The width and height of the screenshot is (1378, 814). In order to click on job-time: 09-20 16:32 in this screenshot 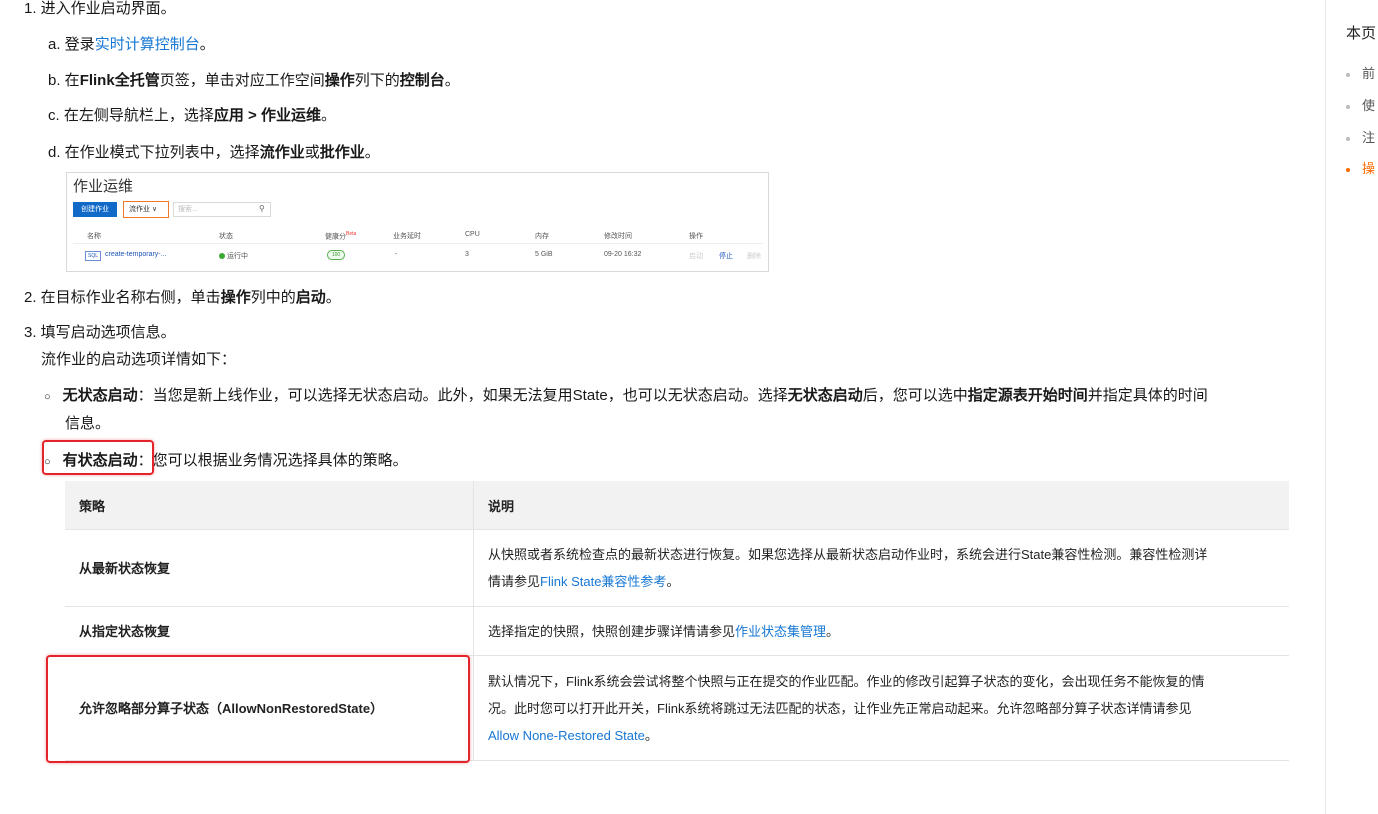, I will do `click(623, 254)`.